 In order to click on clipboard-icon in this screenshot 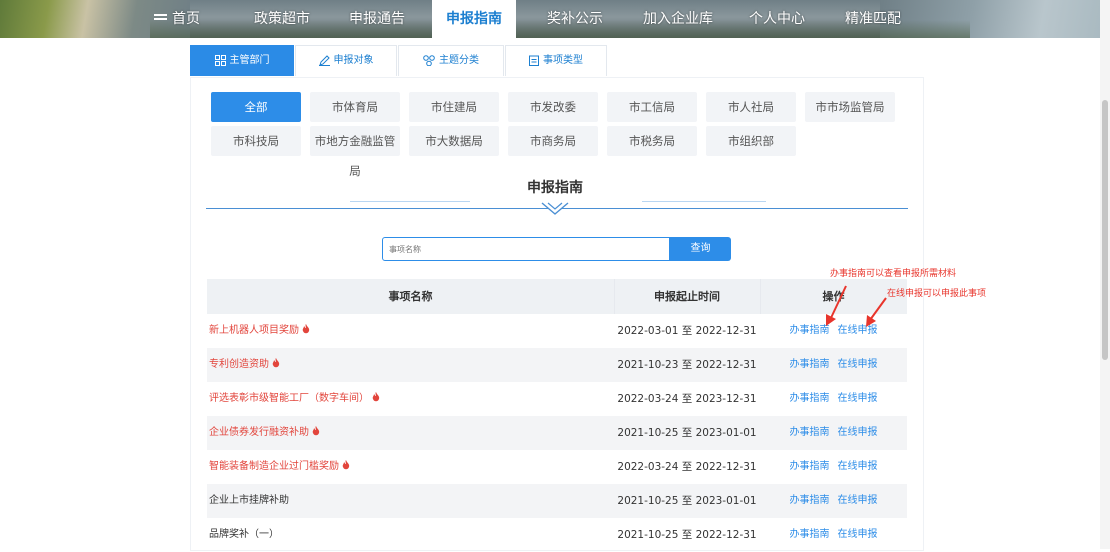, I will do `click(534, 60)`.